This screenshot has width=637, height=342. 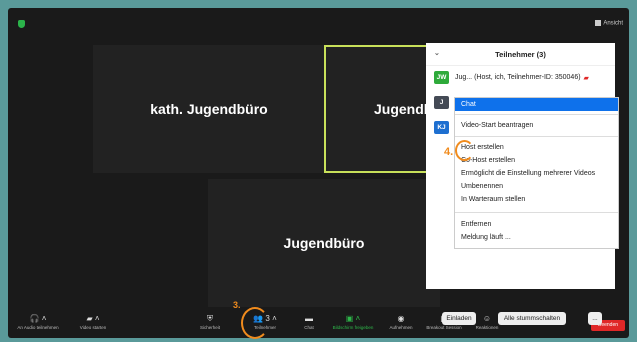 I want to click on chevron-down-icon: ⌄, so click(x=437, y=53).